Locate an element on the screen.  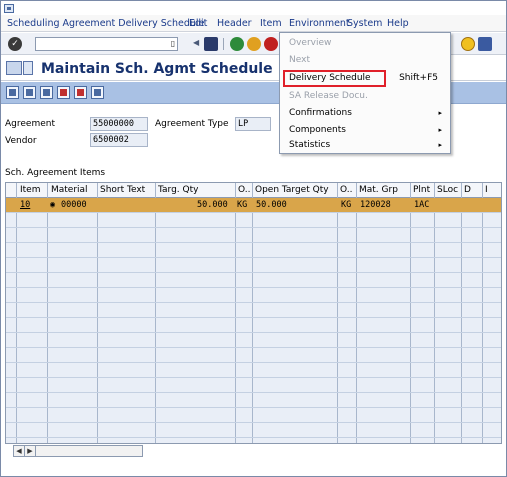
toolbar-separator is located at coordinates (223, 44).